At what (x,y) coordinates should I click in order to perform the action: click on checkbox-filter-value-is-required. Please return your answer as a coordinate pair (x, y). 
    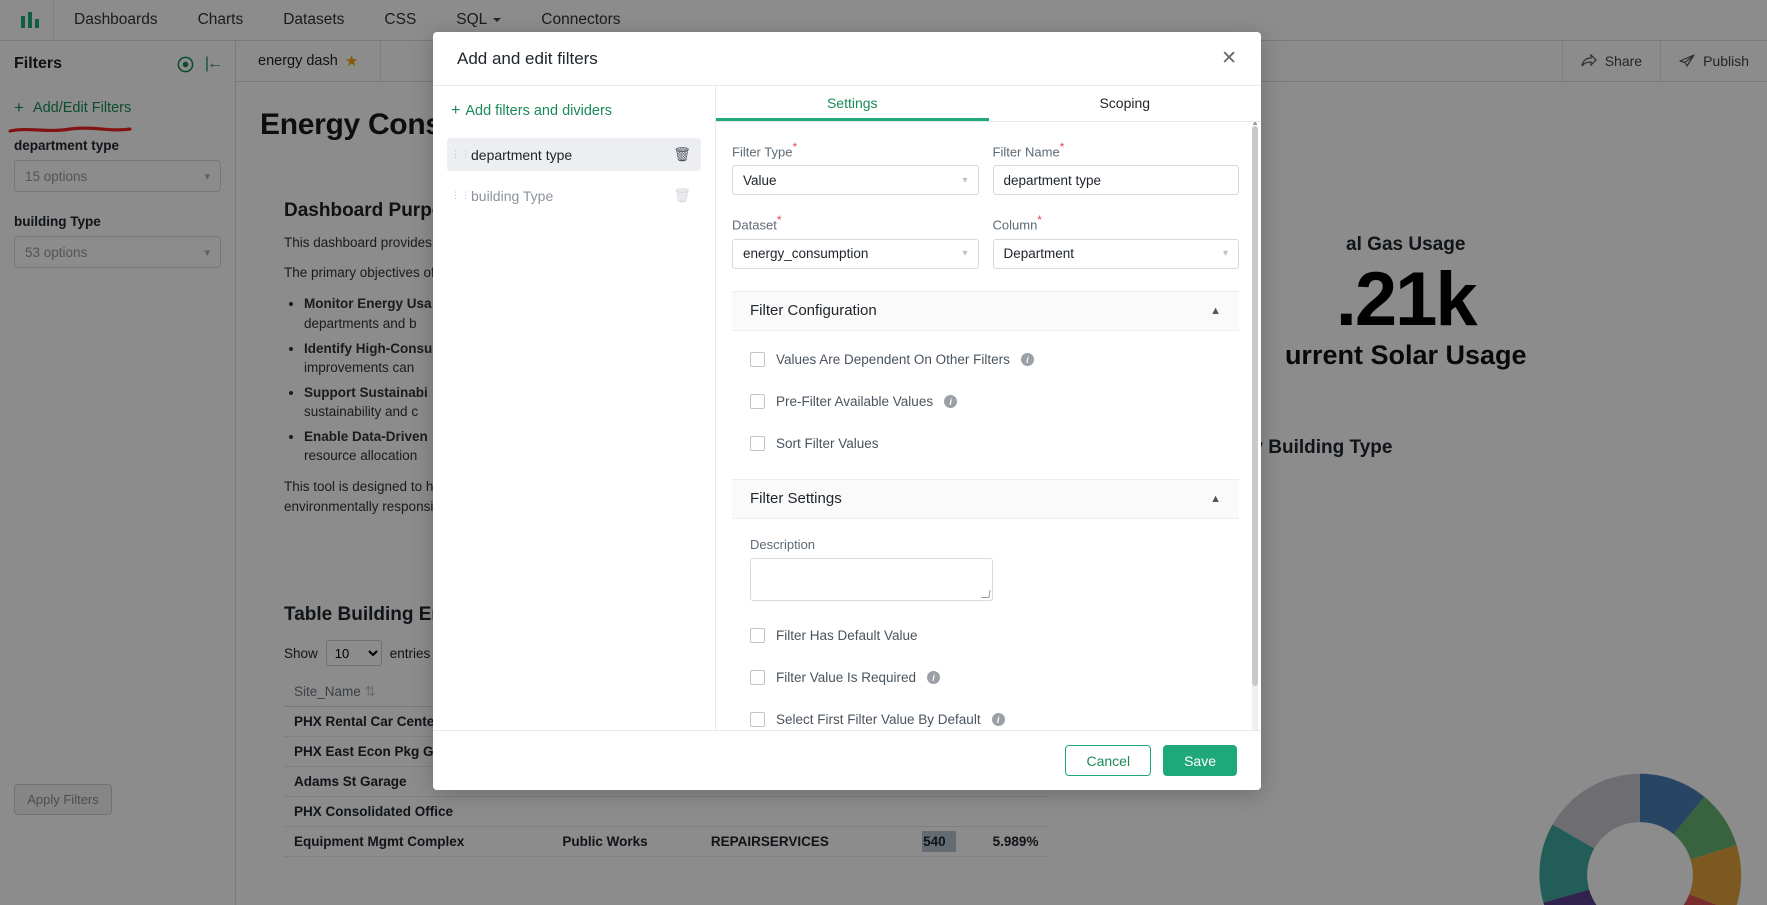
    Looking at the image, I should click on (757, 678).